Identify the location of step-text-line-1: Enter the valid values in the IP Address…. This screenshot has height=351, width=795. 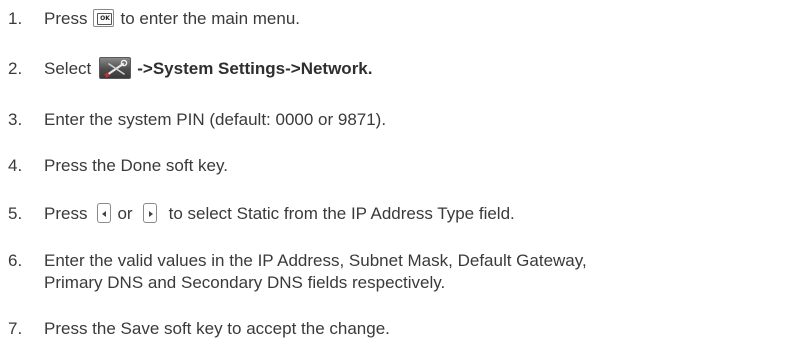
(315, 260).